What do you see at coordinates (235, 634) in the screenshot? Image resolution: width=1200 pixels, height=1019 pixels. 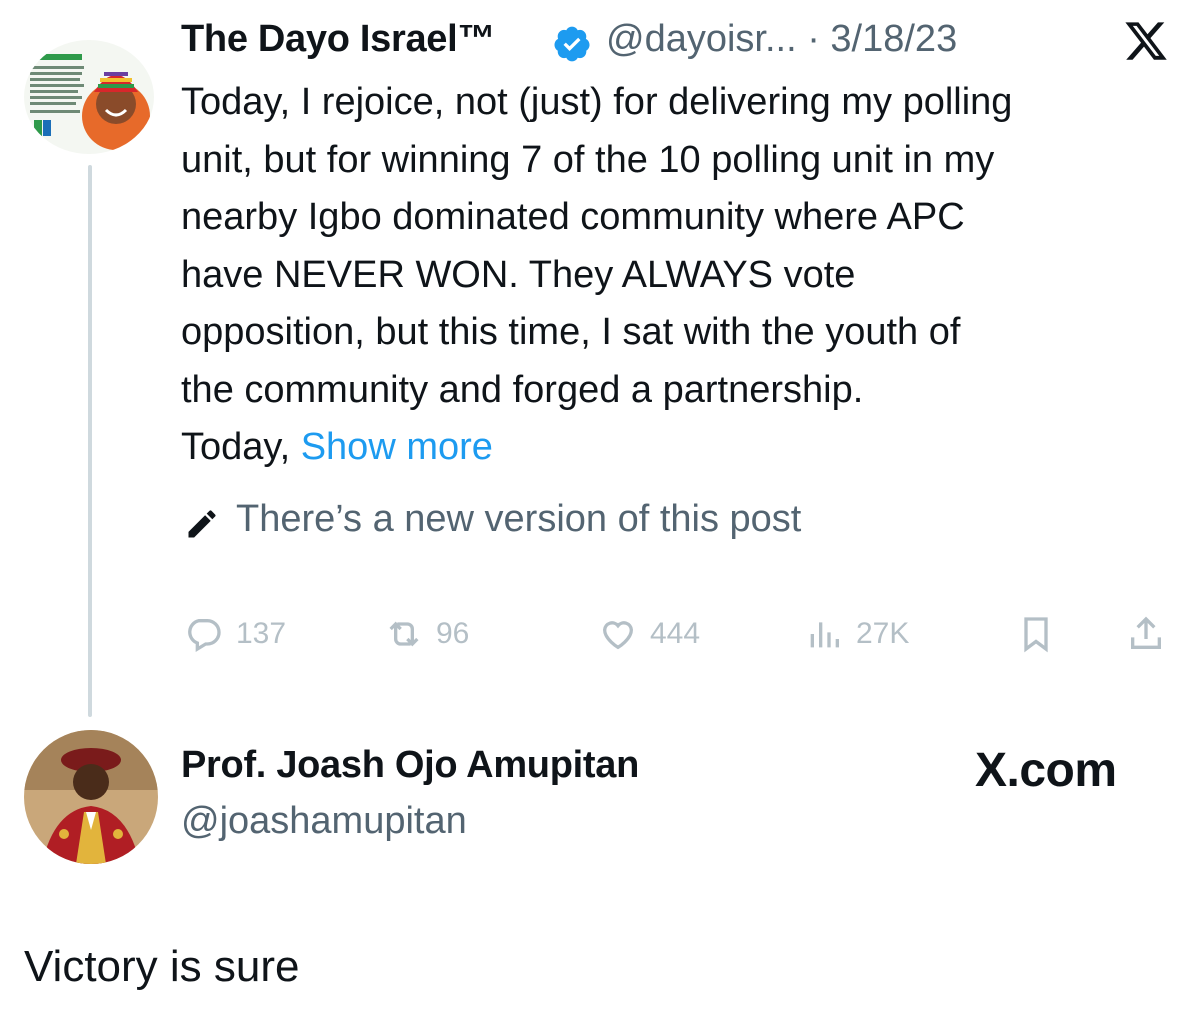 I see `reply-button: 137` at bounding box center [235, 634].